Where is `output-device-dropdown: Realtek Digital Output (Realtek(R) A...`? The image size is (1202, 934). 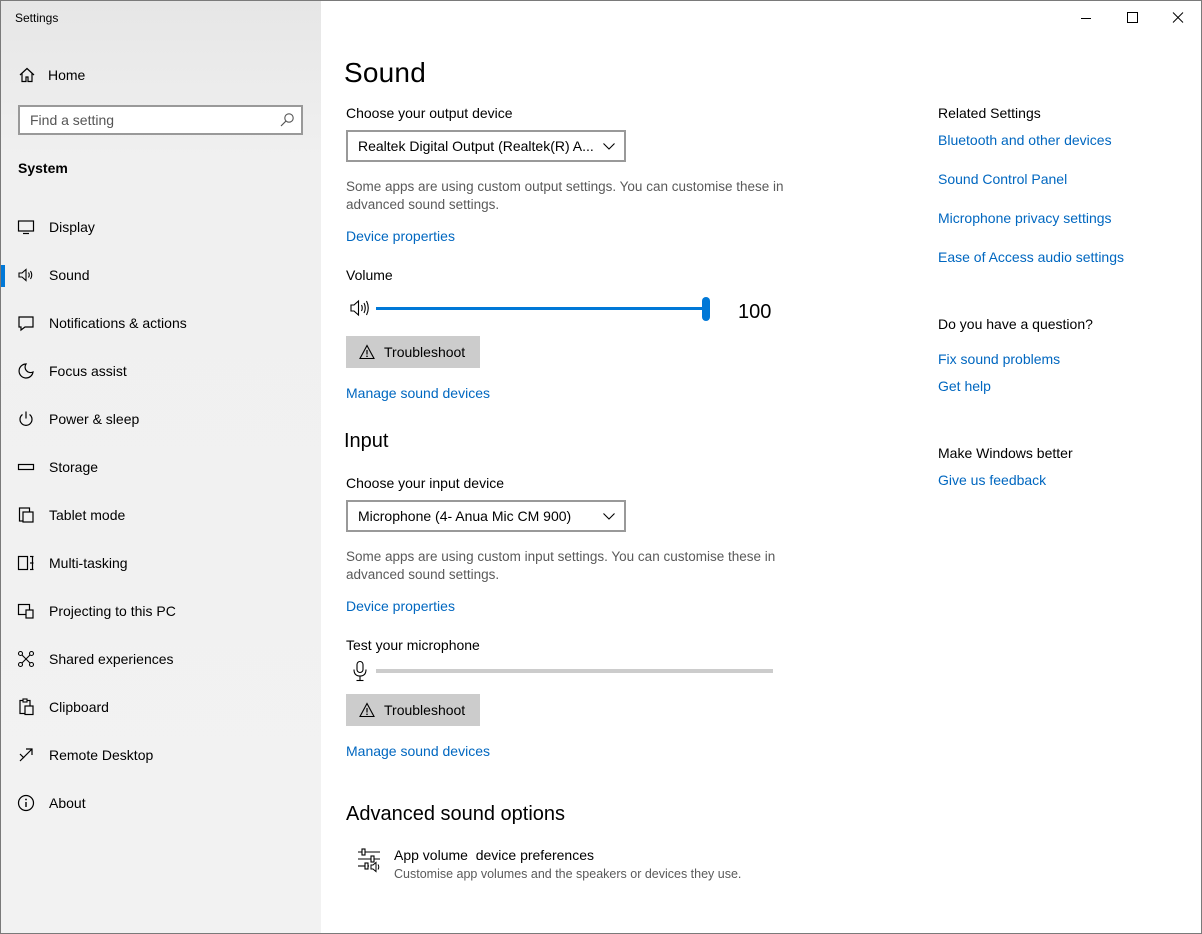
output-device-dropdown: Realtek Digital Output (Realtek(R) A... is located at coordinates (486, 146).